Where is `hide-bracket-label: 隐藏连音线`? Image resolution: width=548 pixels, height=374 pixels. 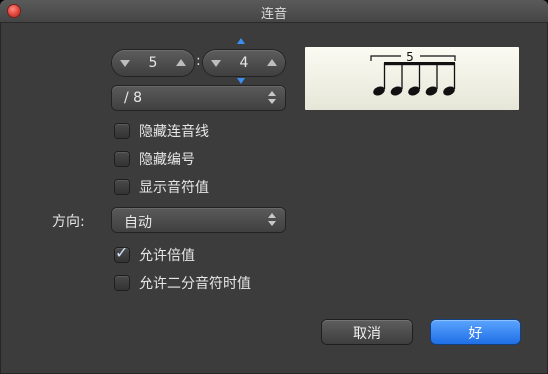 hide-bracket-label: 隐藏连音线 is located at coordinates (174, 132).